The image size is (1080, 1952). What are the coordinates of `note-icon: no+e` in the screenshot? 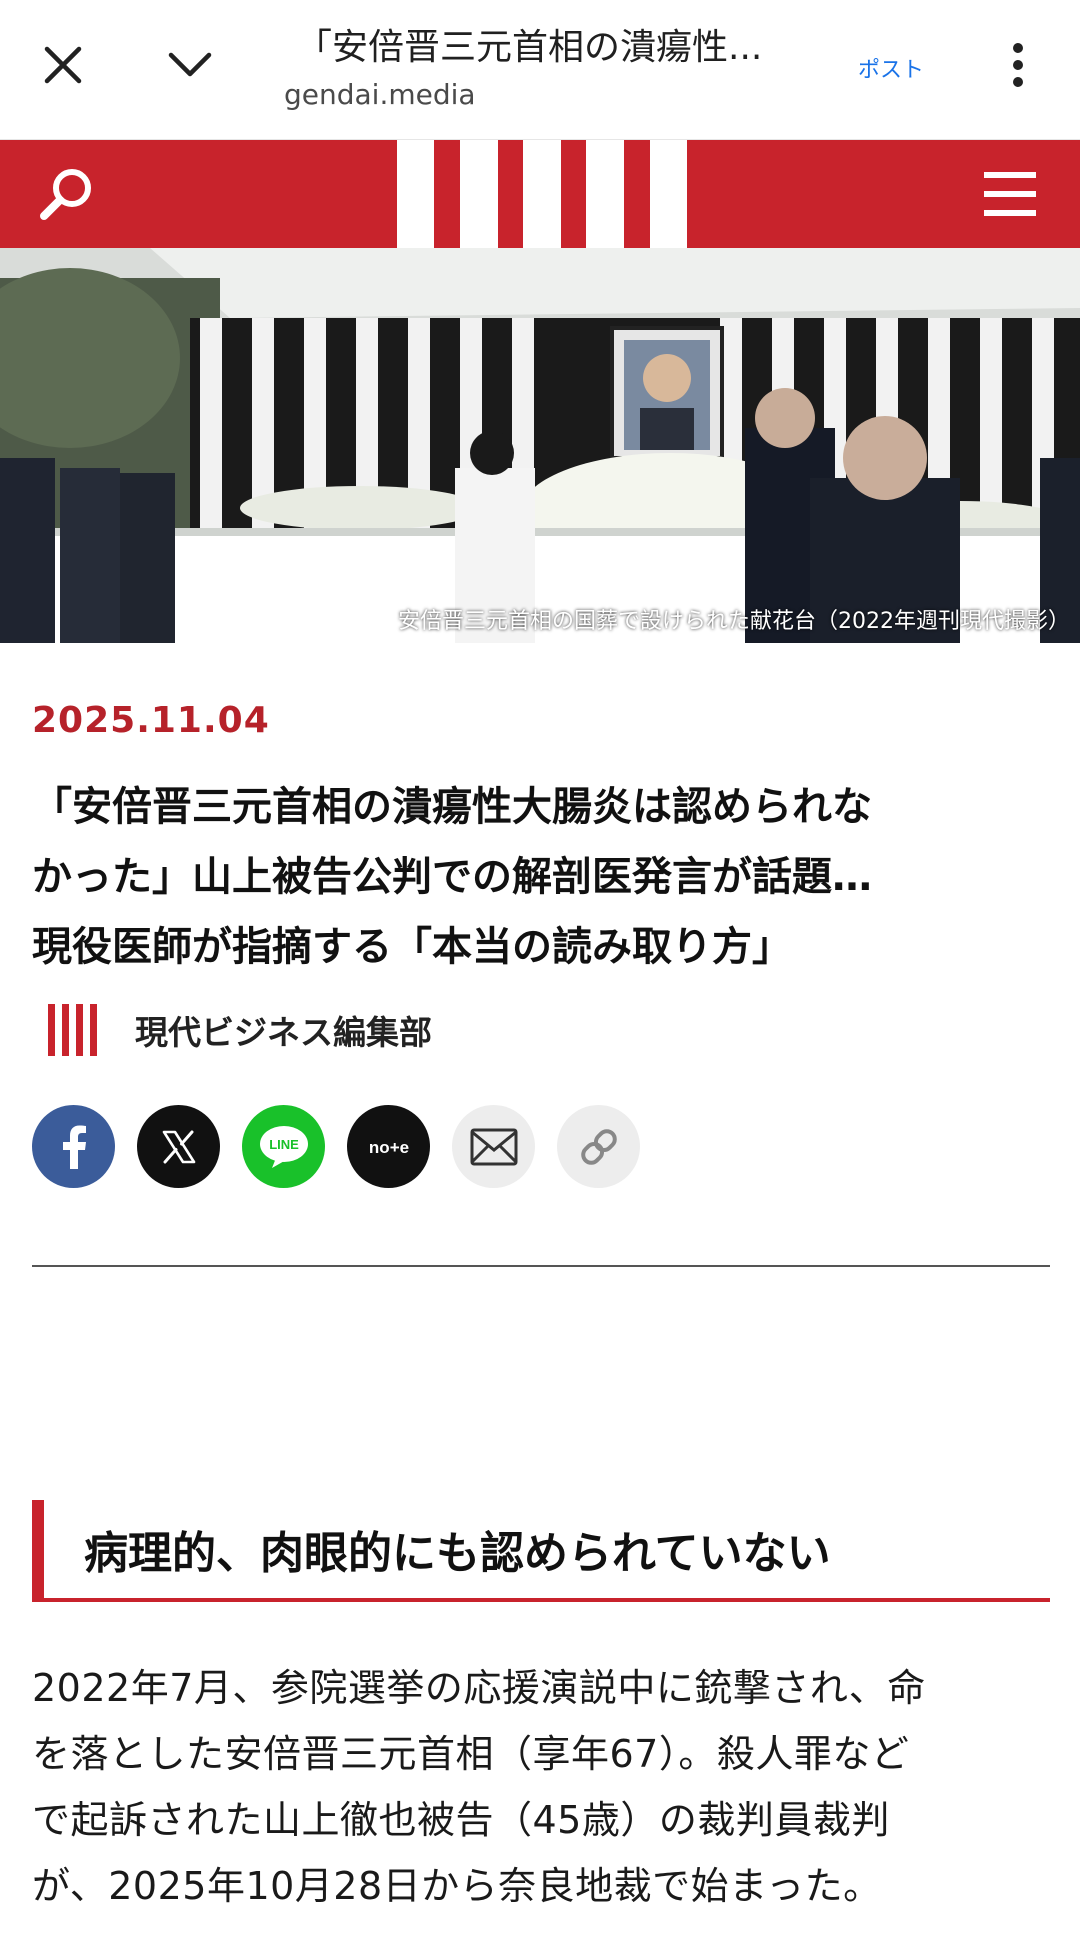 It's located at (388, 1147).